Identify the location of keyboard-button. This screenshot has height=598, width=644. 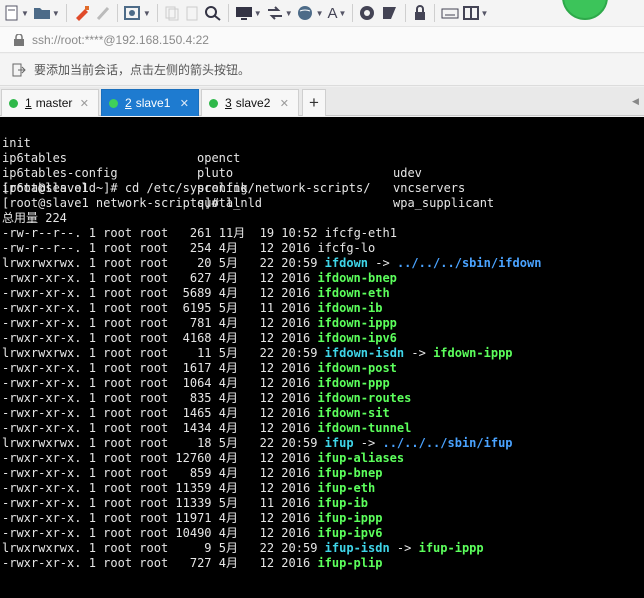
(450, 13).